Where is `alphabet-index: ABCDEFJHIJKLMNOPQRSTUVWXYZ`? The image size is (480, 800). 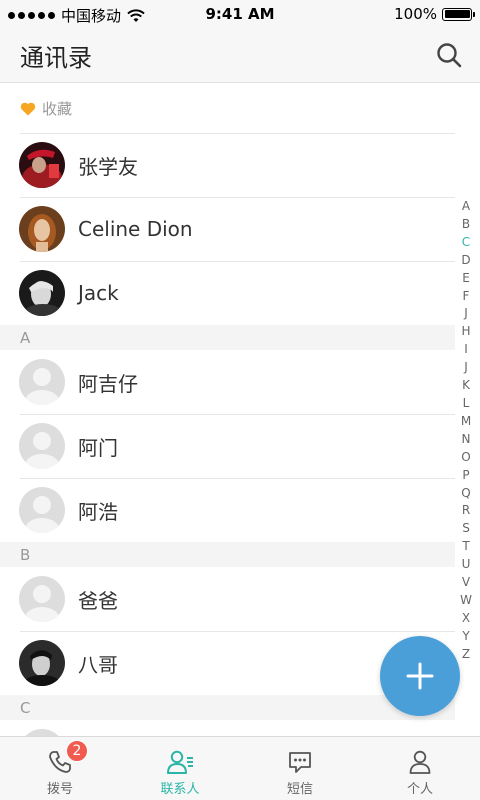 alphabet-index: ABCDEFJHIJKLMNOPQRSTUVWXYZ is located at coordinates (466, 431).